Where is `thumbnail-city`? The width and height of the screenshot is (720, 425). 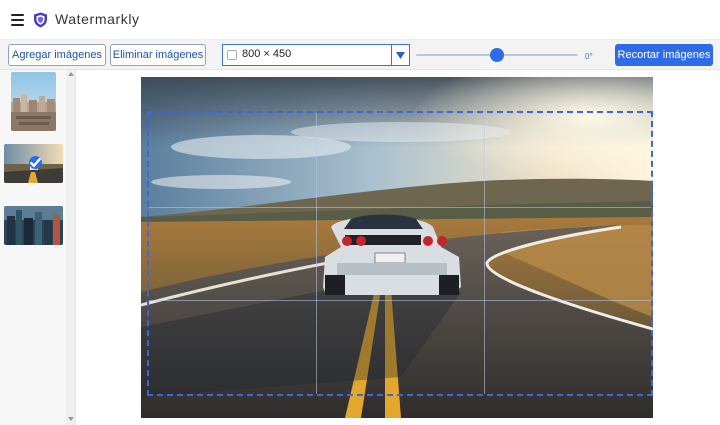
thumbnail-city is located at coordinates (33, 101).